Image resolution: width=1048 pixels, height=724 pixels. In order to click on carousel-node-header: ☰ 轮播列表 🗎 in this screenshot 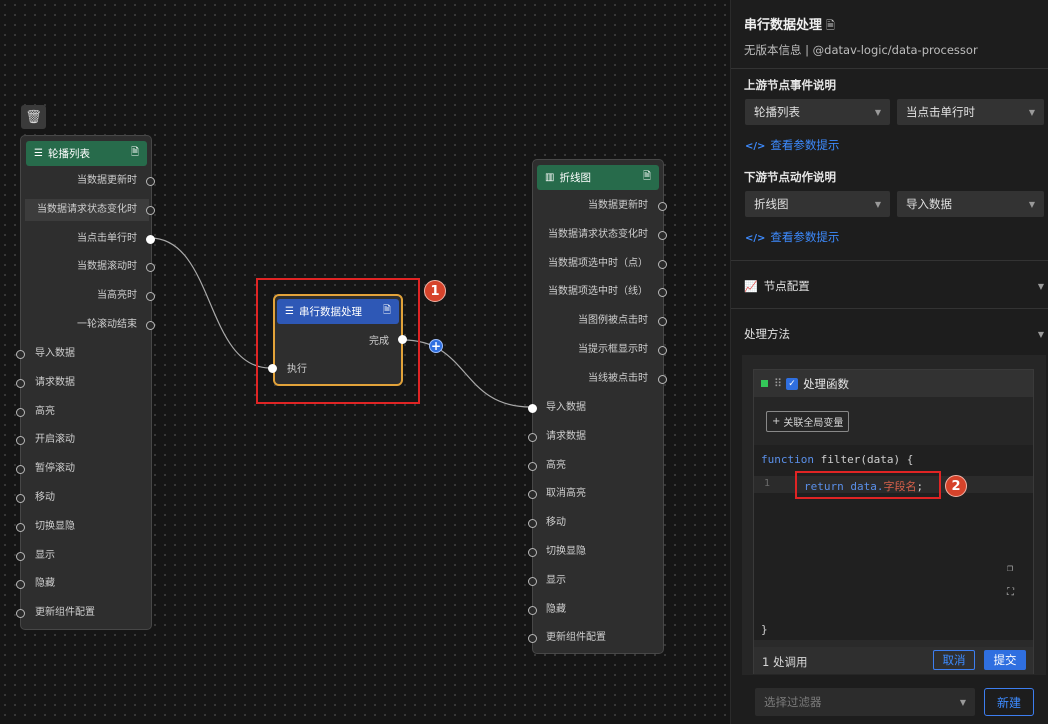, I will do `click(86, 153)`.